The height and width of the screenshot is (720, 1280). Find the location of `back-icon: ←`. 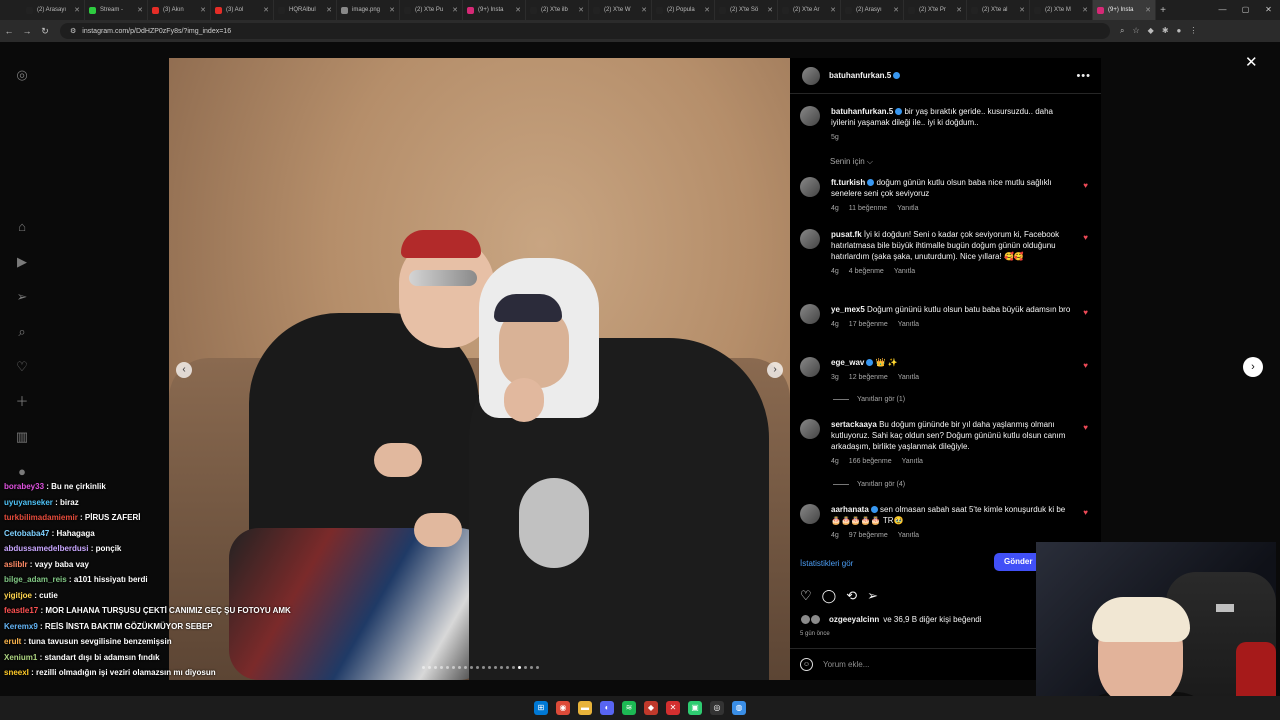

back-icon: ← is located at coordinates (9, 31).